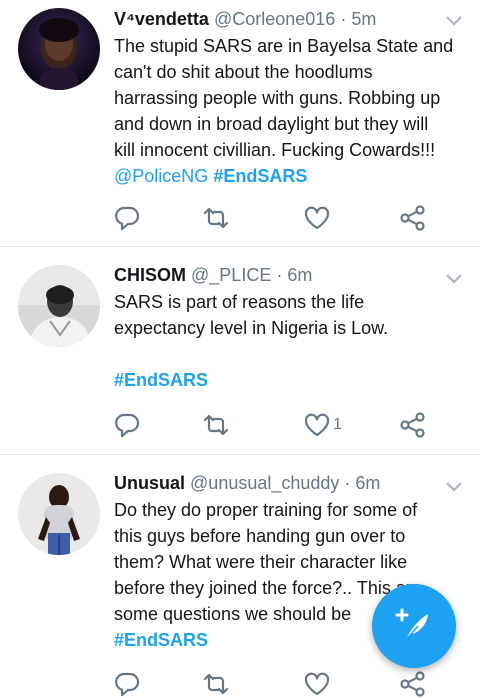 The width and height of the screenshot is (480, 698). Describe the element at coordinates (150, 275) in the screenshot. I see `display-name: CHISOM` at that location.